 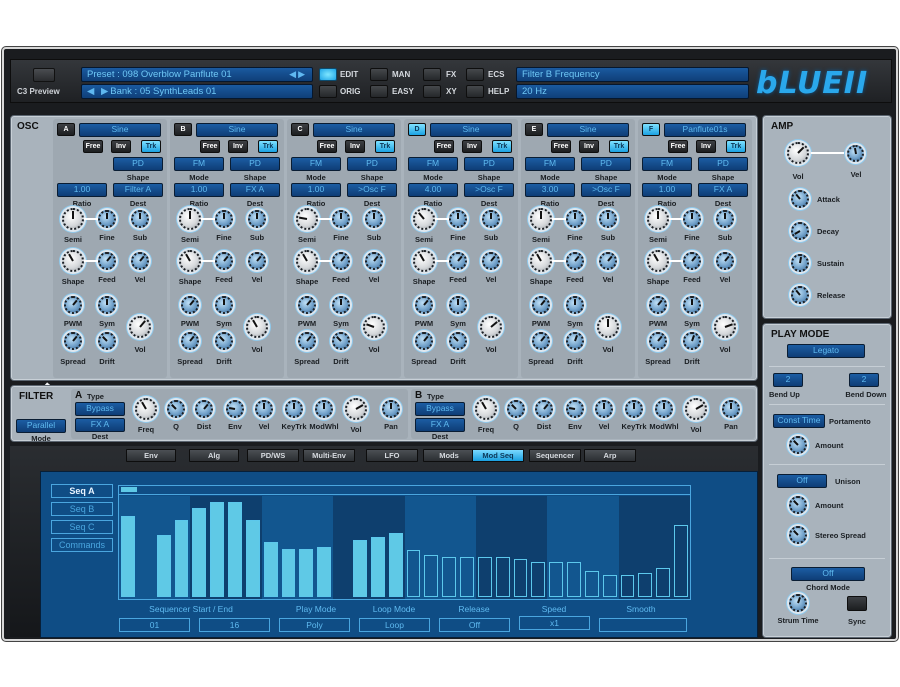 What do you see at coordinates (138, 190) in the screenshot?
I see `osc-dest-select: Filter A` at bounding box center [138, 190].